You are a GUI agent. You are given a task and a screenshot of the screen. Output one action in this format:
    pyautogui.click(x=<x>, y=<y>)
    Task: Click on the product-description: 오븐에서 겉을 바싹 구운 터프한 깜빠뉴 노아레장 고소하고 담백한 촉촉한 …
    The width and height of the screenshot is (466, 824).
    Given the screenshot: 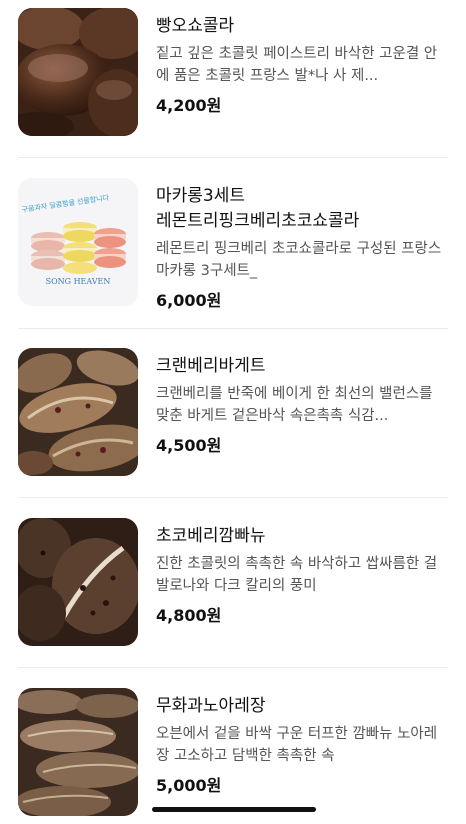 What is the action you would take?
    pyautogui.click(x=297, y=745)
    